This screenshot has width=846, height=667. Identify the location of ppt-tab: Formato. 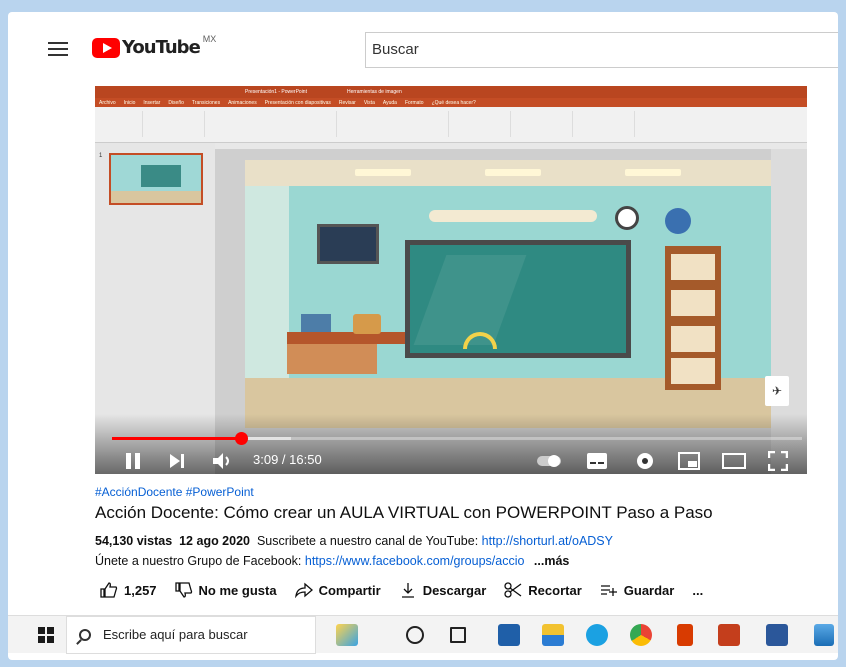
(414, 102).